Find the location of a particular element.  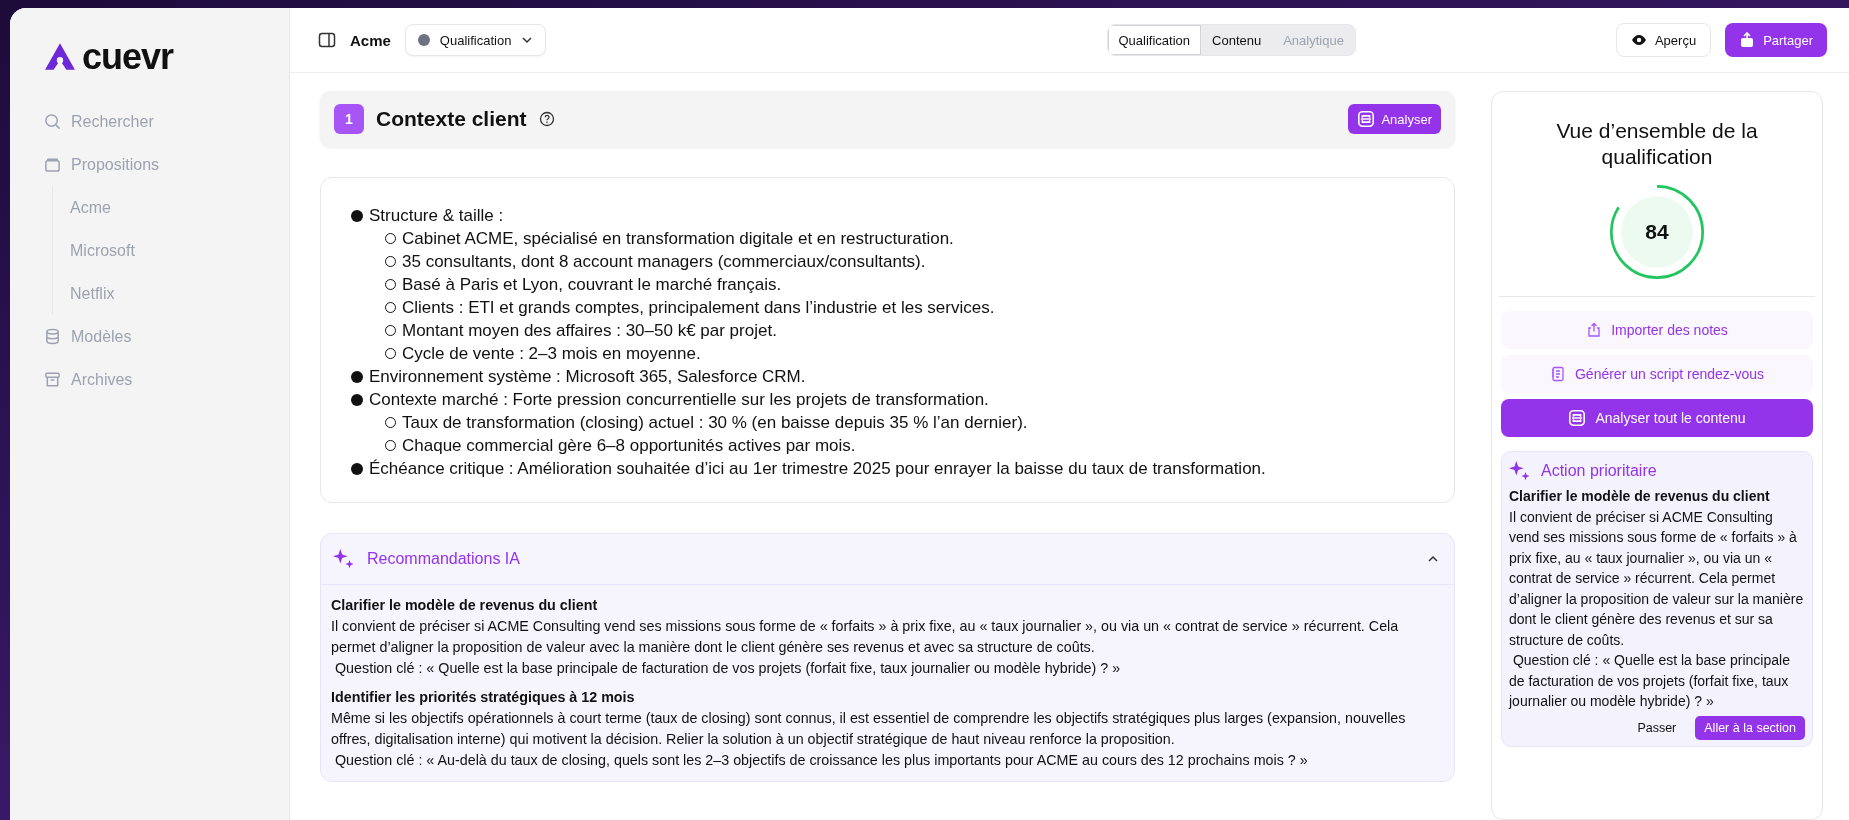

priority-text: Il convient de préciser si ACME Consulting vend ses missions sous forme de « forfaits » à prix fixe, au « taux journalier », ou via un « contrat de service » récurrent. Cela permet d’aligner la proposition de valeur sur la manière dont le client génère des revenus et sur sa structure de coûts. is located at coordinates (1657, 578).